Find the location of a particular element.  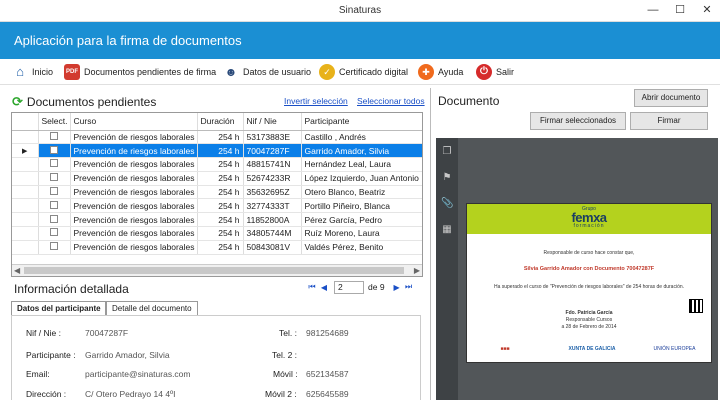

cell-participante: Hernández Leal, Laura is located at coordinates (361, 164).